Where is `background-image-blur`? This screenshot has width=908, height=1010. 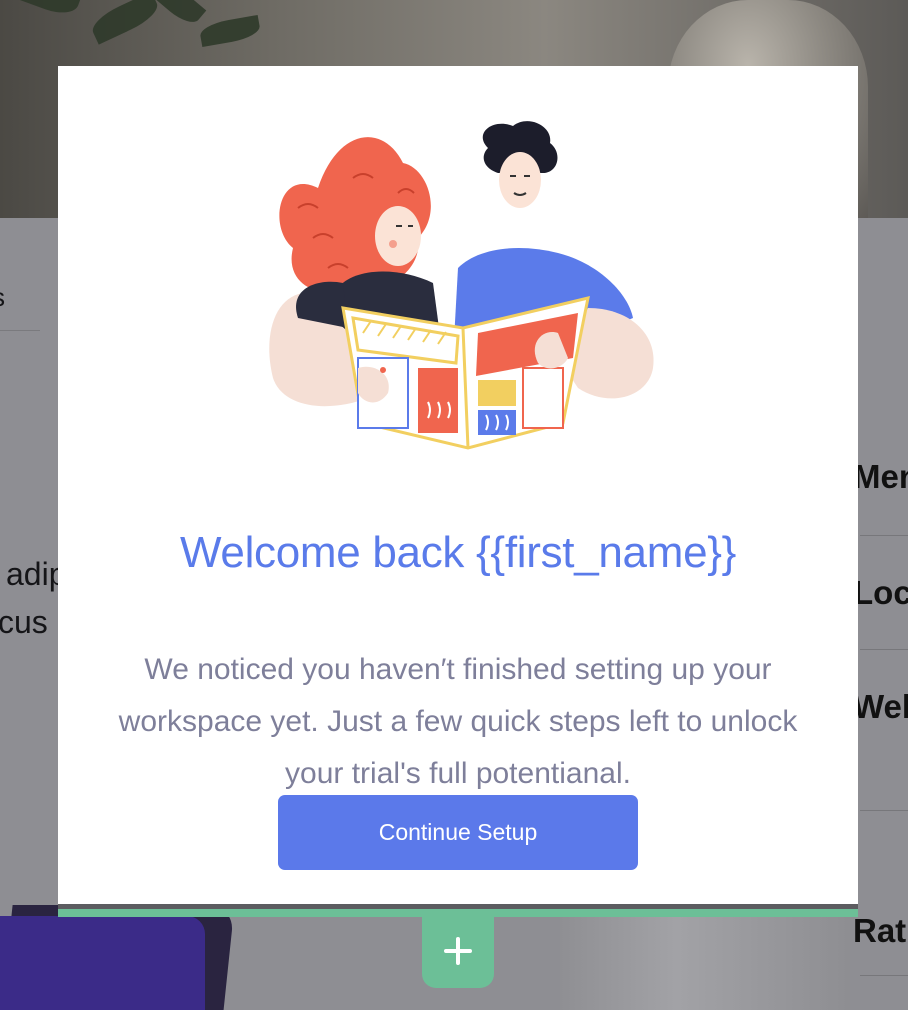 background-image-blur is located at coordinates (705, 957).